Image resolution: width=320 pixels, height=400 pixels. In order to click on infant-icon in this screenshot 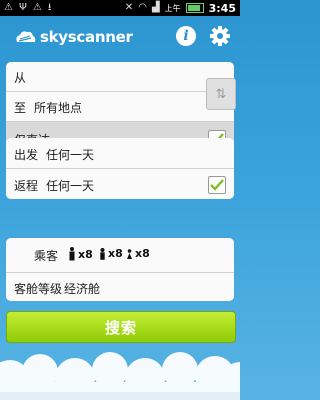, I will do `click(129, 253)`.